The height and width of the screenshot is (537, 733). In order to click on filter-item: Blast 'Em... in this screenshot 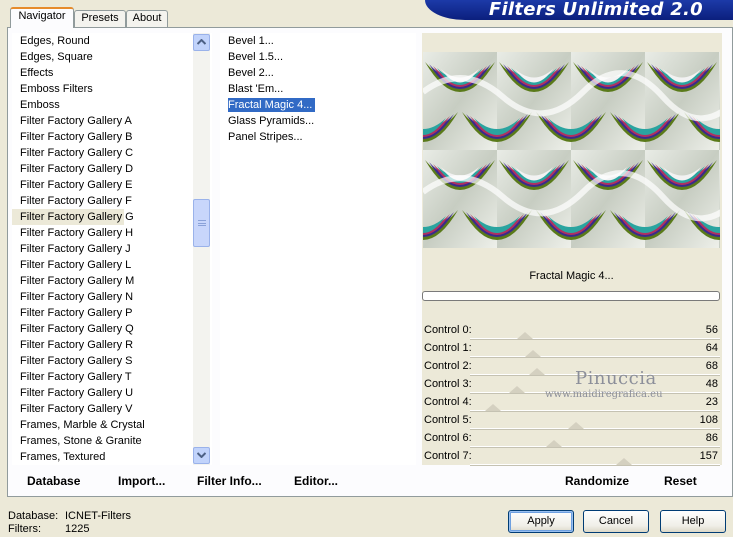, I will do `click(318, 89)`.